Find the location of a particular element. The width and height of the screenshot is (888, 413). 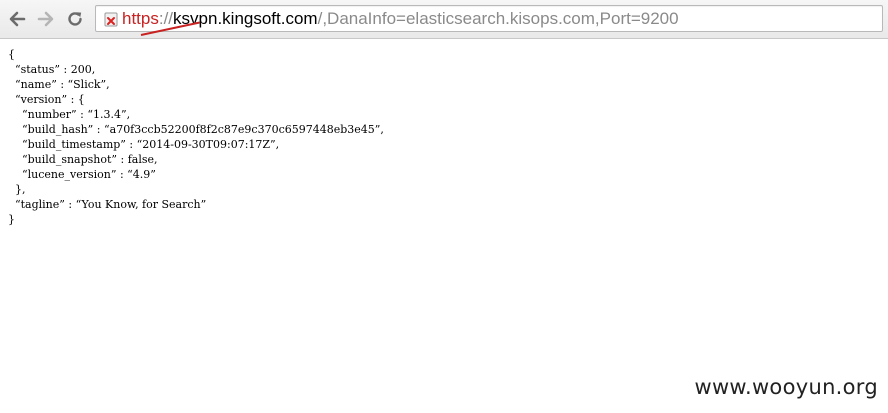

json-line: }, is located at coordinates (17, 189).